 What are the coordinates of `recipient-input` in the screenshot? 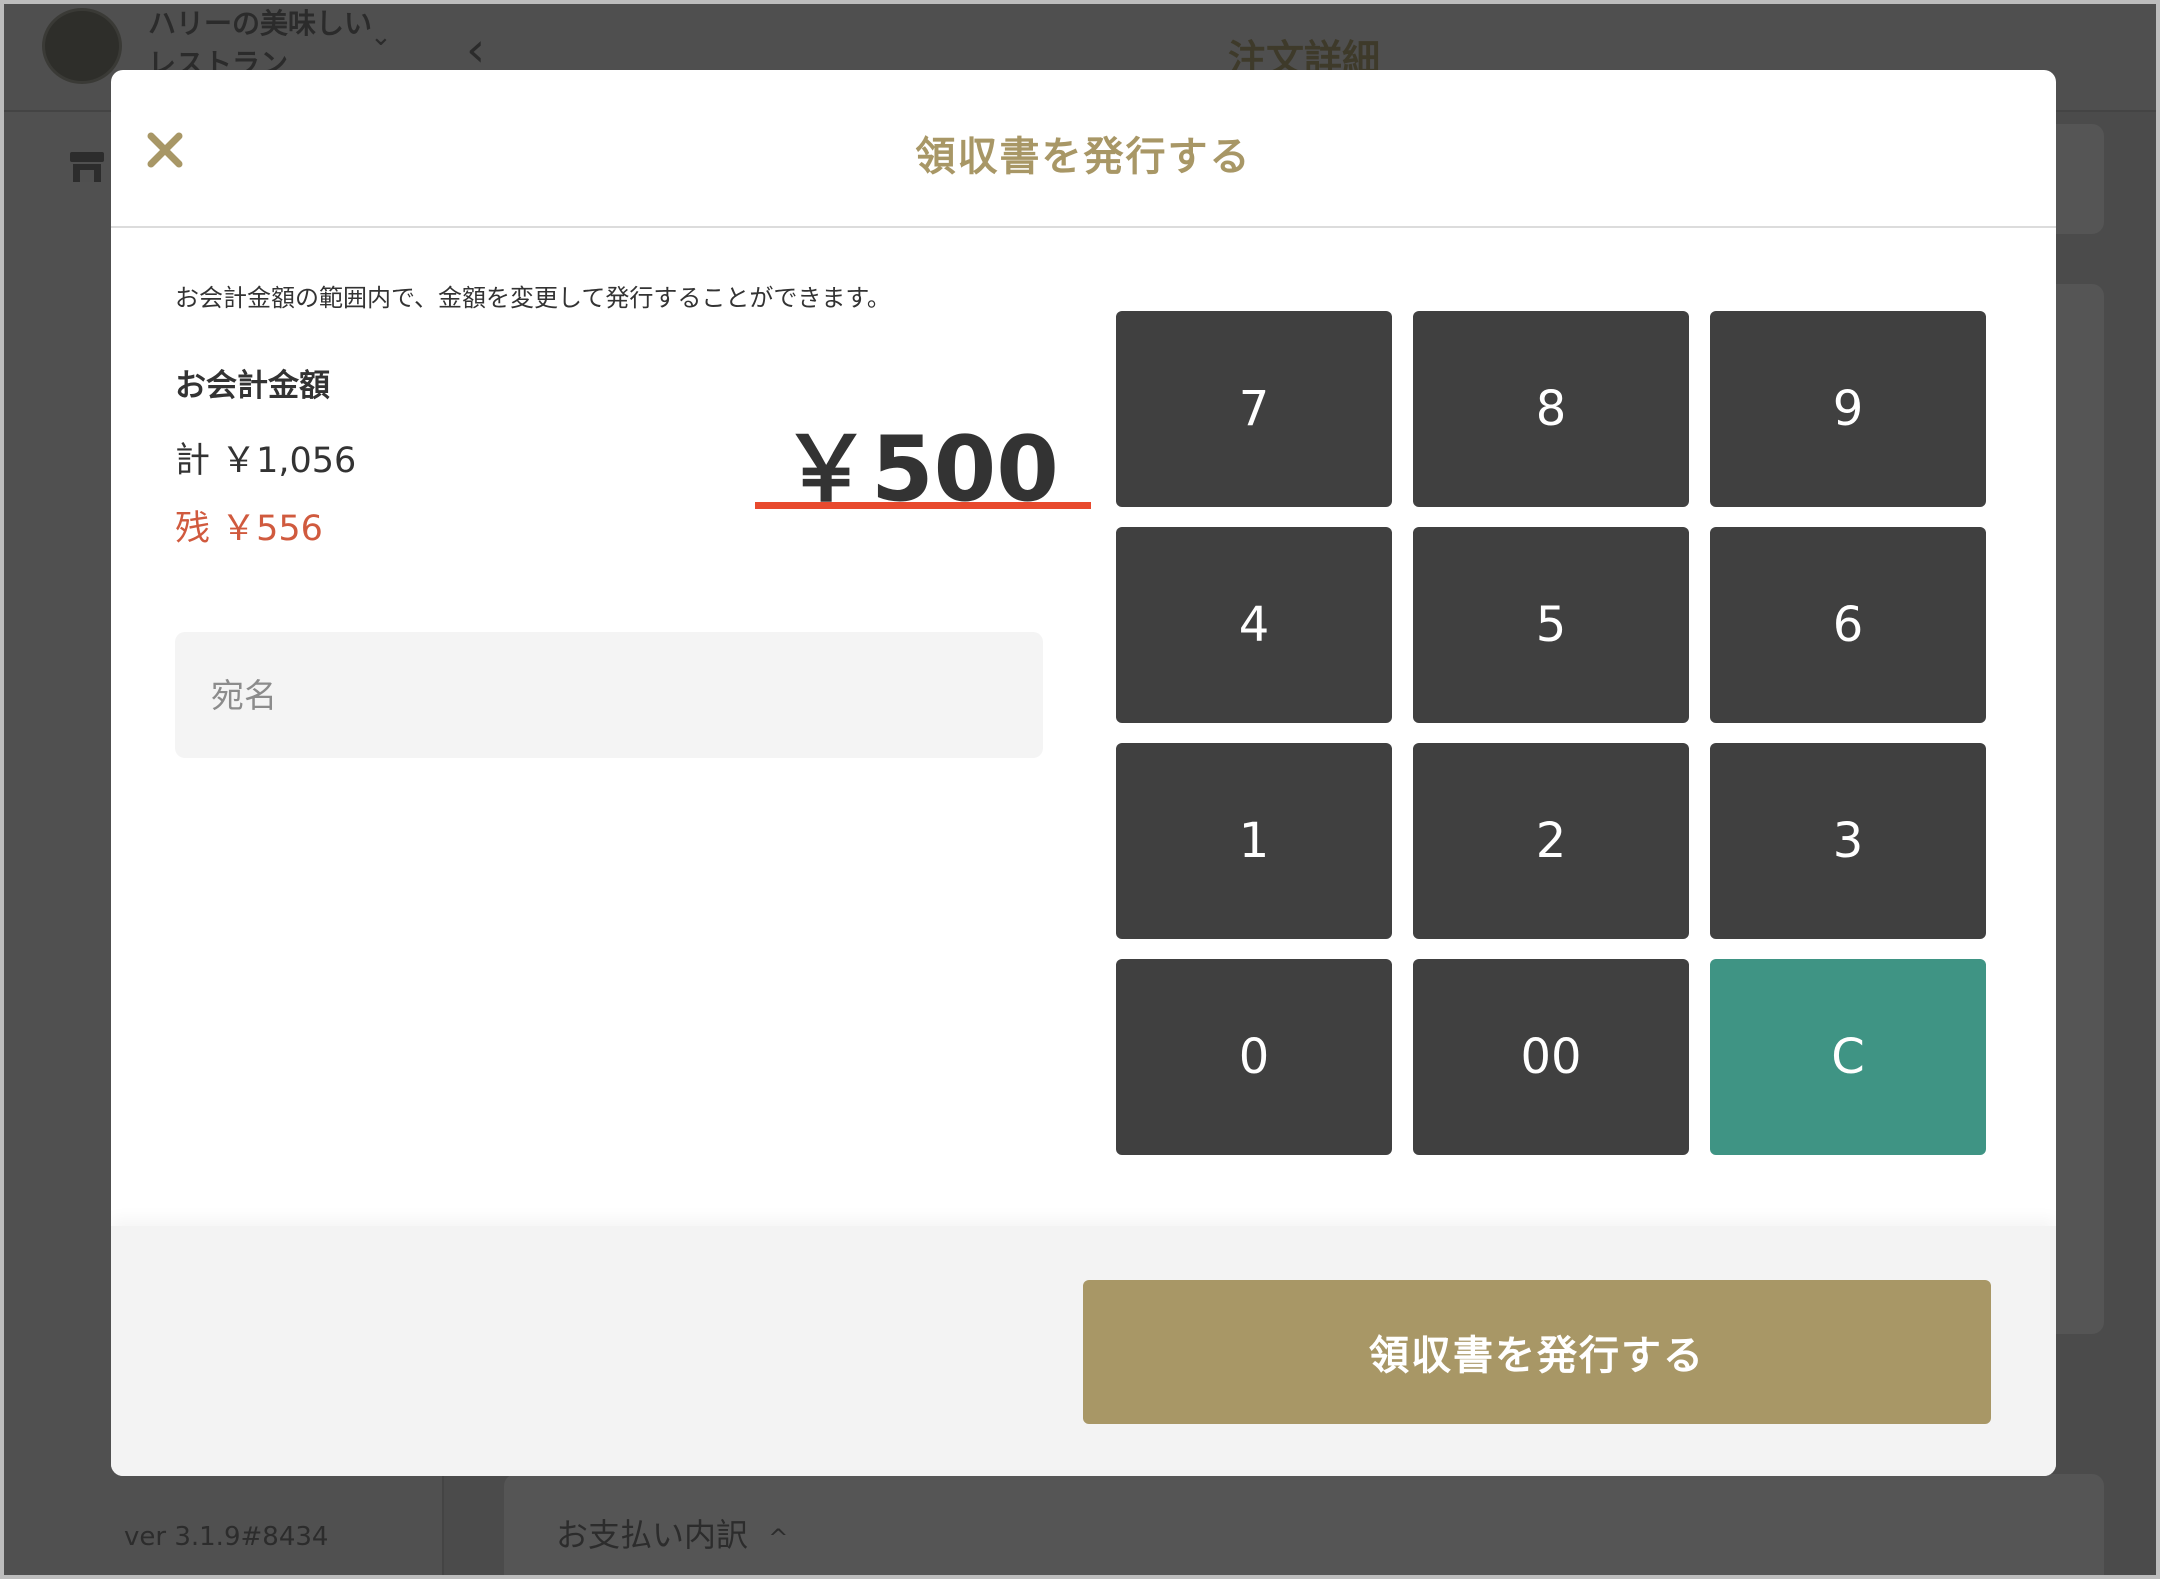 It's located at (609, 695).